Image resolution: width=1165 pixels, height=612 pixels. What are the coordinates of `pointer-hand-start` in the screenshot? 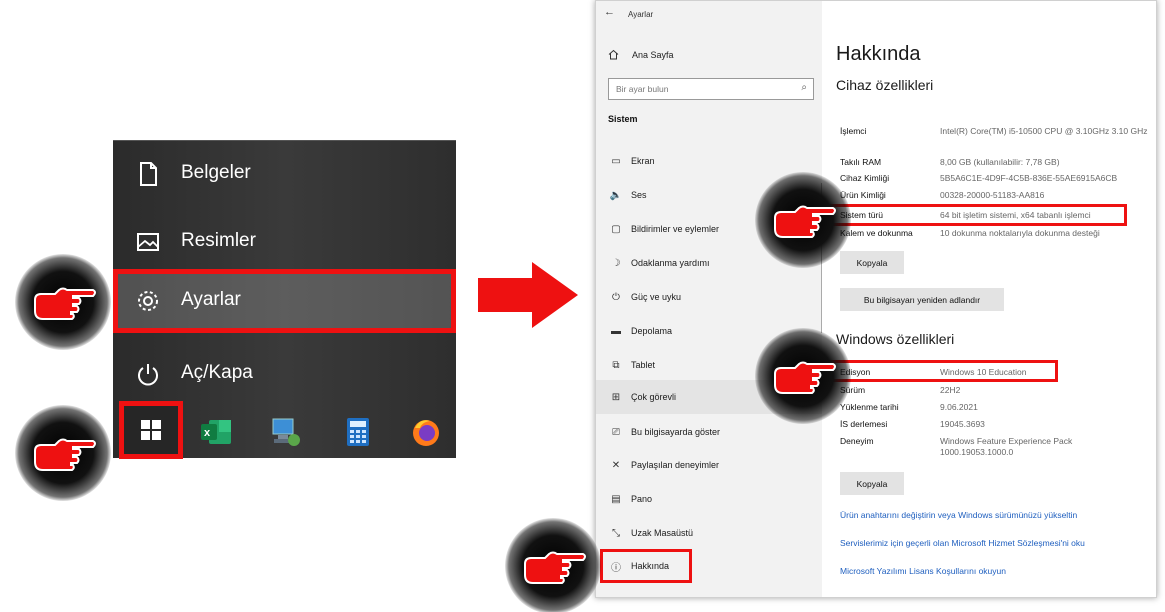 It's located at (63, 453).